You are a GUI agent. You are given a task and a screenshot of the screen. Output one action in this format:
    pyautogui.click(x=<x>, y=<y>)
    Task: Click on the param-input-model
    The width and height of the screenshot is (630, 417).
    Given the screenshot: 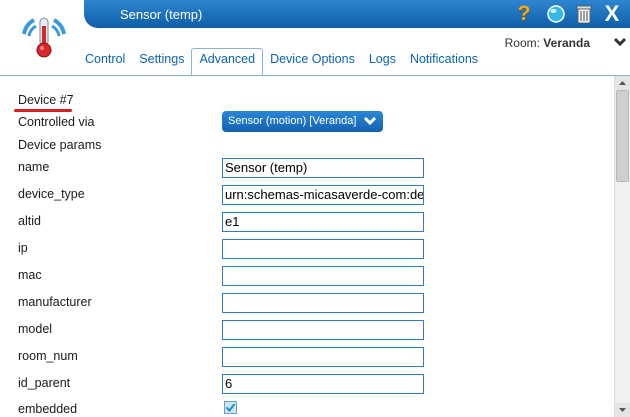 What is the action you would take?
    pyautogui.click(x=323, y=330)
    